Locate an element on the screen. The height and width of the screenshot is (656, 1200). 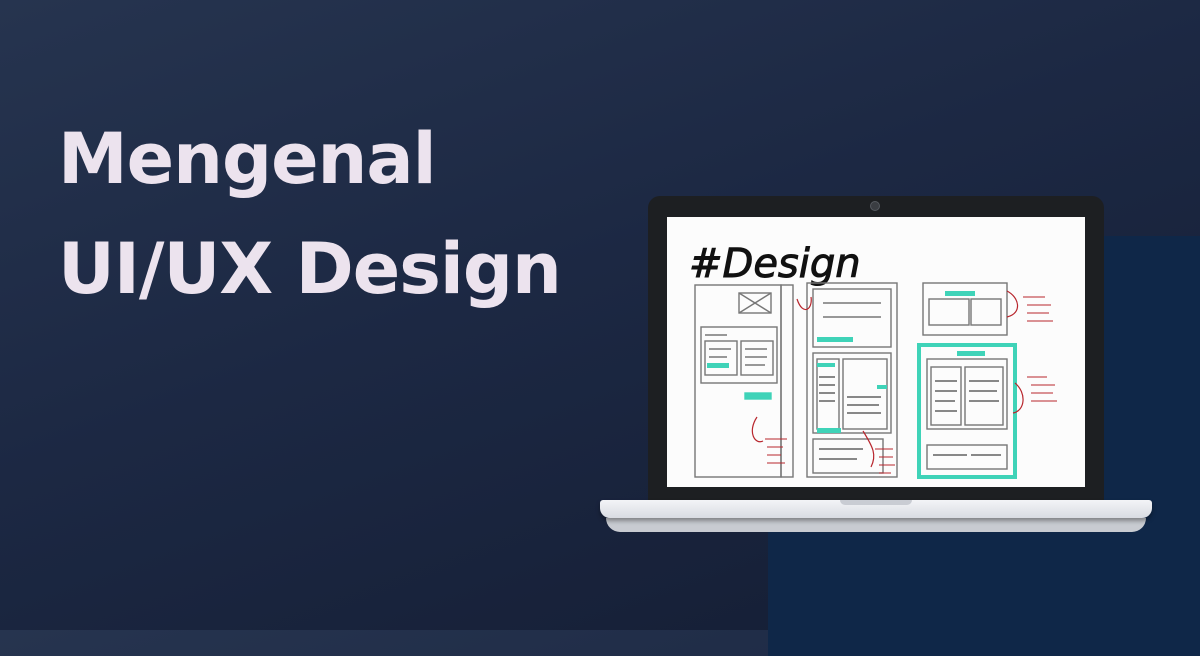
webcam-icon is located at coordinates (875, 206).